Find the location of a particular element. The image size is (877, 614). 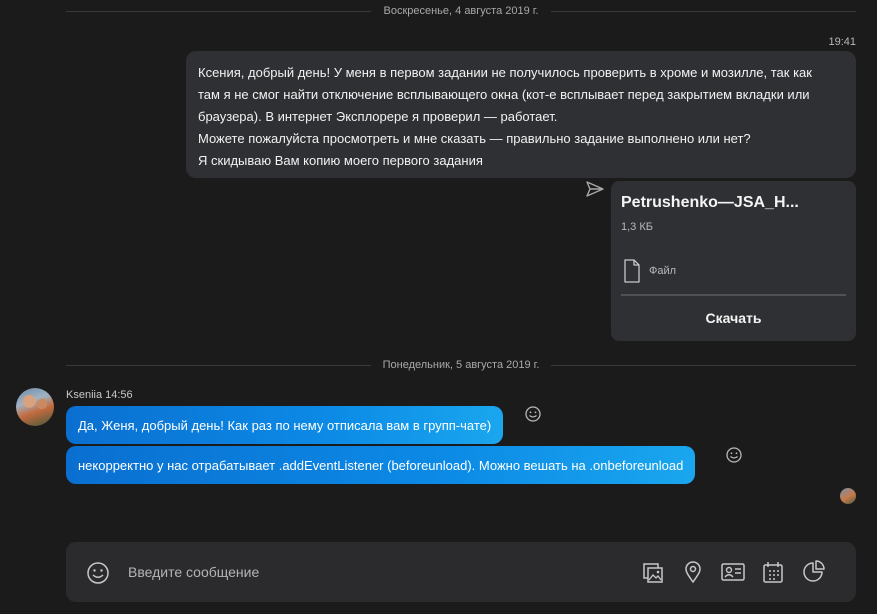

date-divider: Воскресенье, 4 августа 2019 г. is located at coordinates (461, 11).